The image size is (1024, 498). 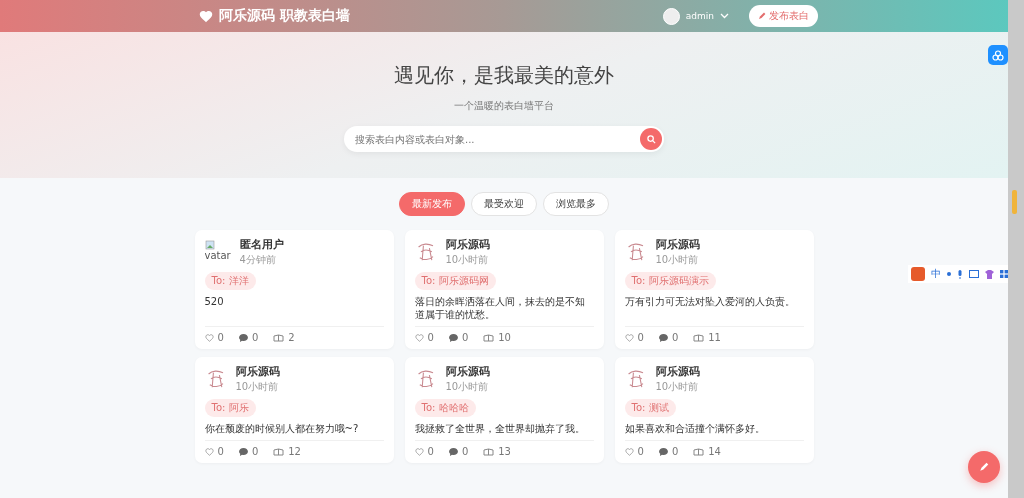 I want to click on recipient-tag: To: 测试, so click(x=650, y=408).